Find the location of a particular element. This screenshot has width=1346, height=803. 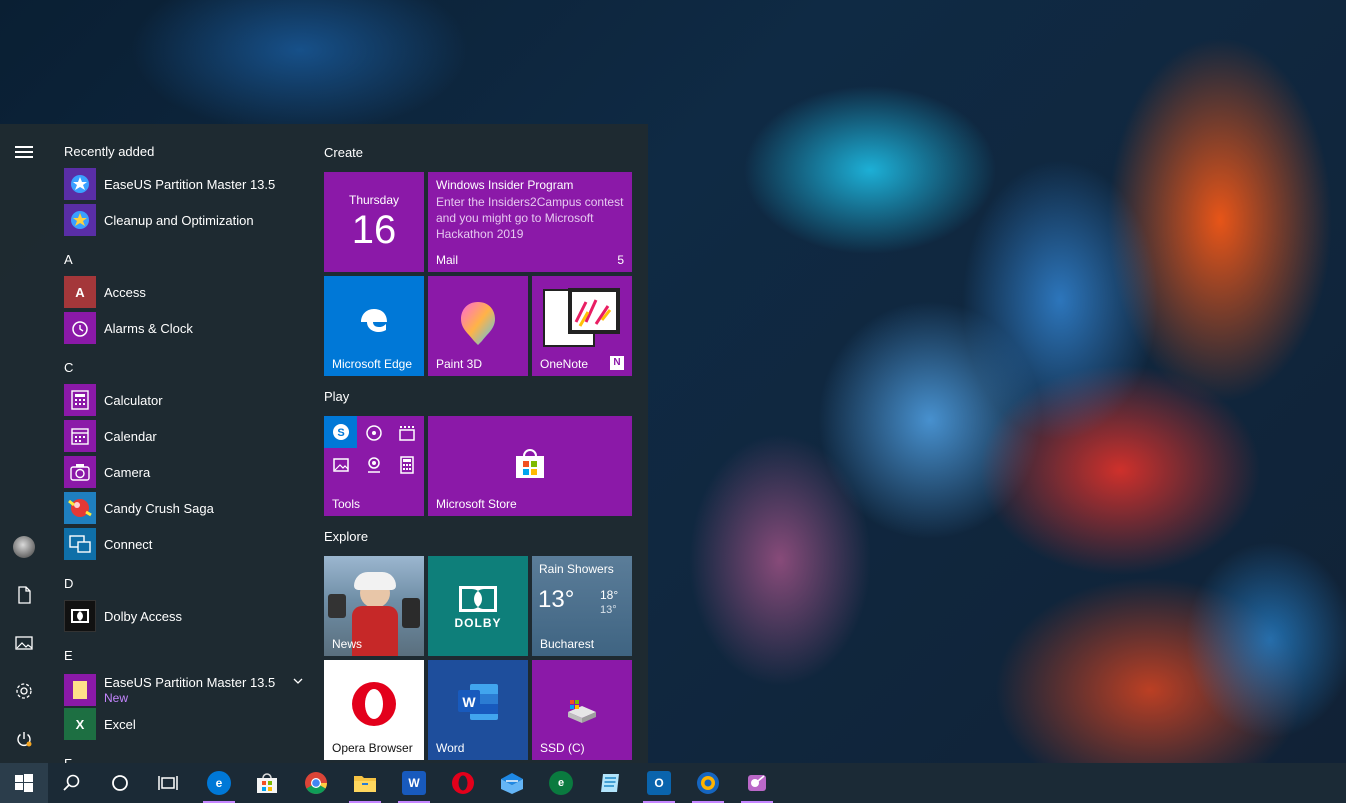

taskbar-chrome is located at coordinates (316, 783).